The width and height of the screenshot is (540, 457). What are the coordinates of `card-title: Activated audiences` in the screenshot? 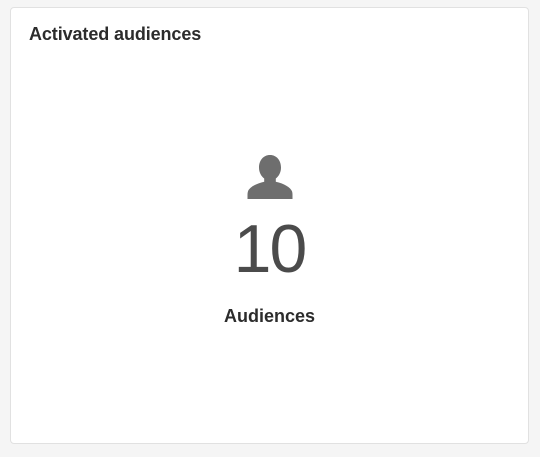 It's located at (115, 34).